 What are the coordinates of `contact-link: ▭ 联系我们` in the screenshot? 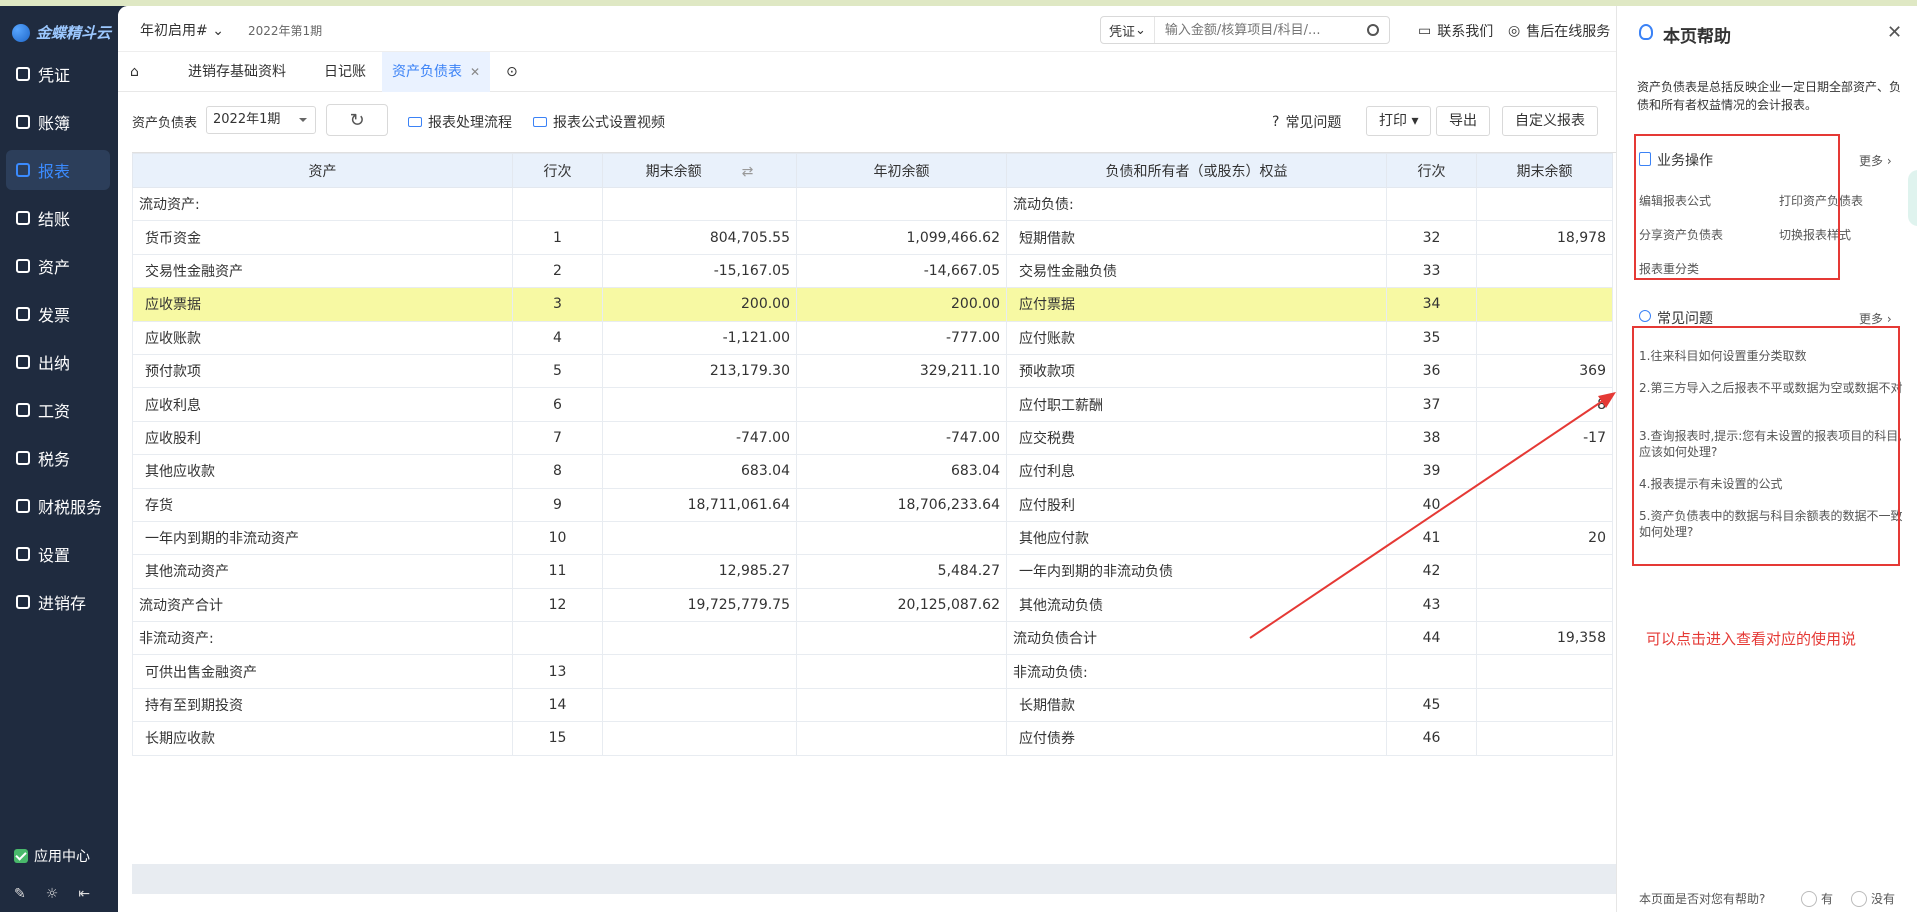 It's located at (1455, 31).